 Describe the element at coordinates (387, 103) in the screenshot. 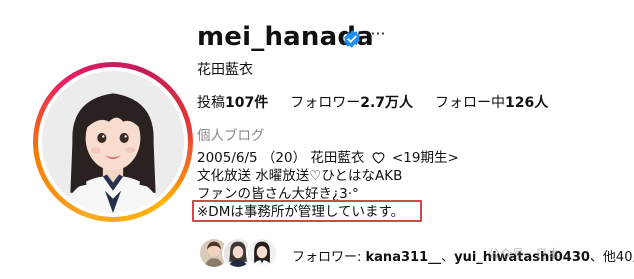

I see `followers-value: 2.7万人` at that location.